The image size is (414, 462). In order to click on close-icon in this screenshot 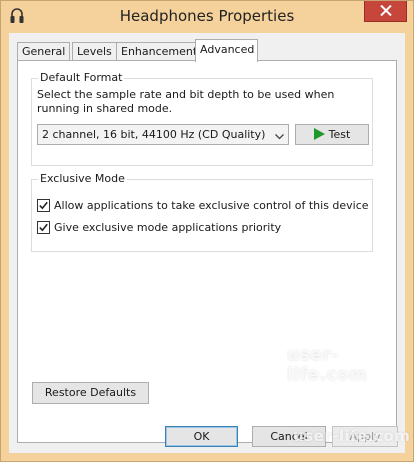, I will do `click(386, 10)`.